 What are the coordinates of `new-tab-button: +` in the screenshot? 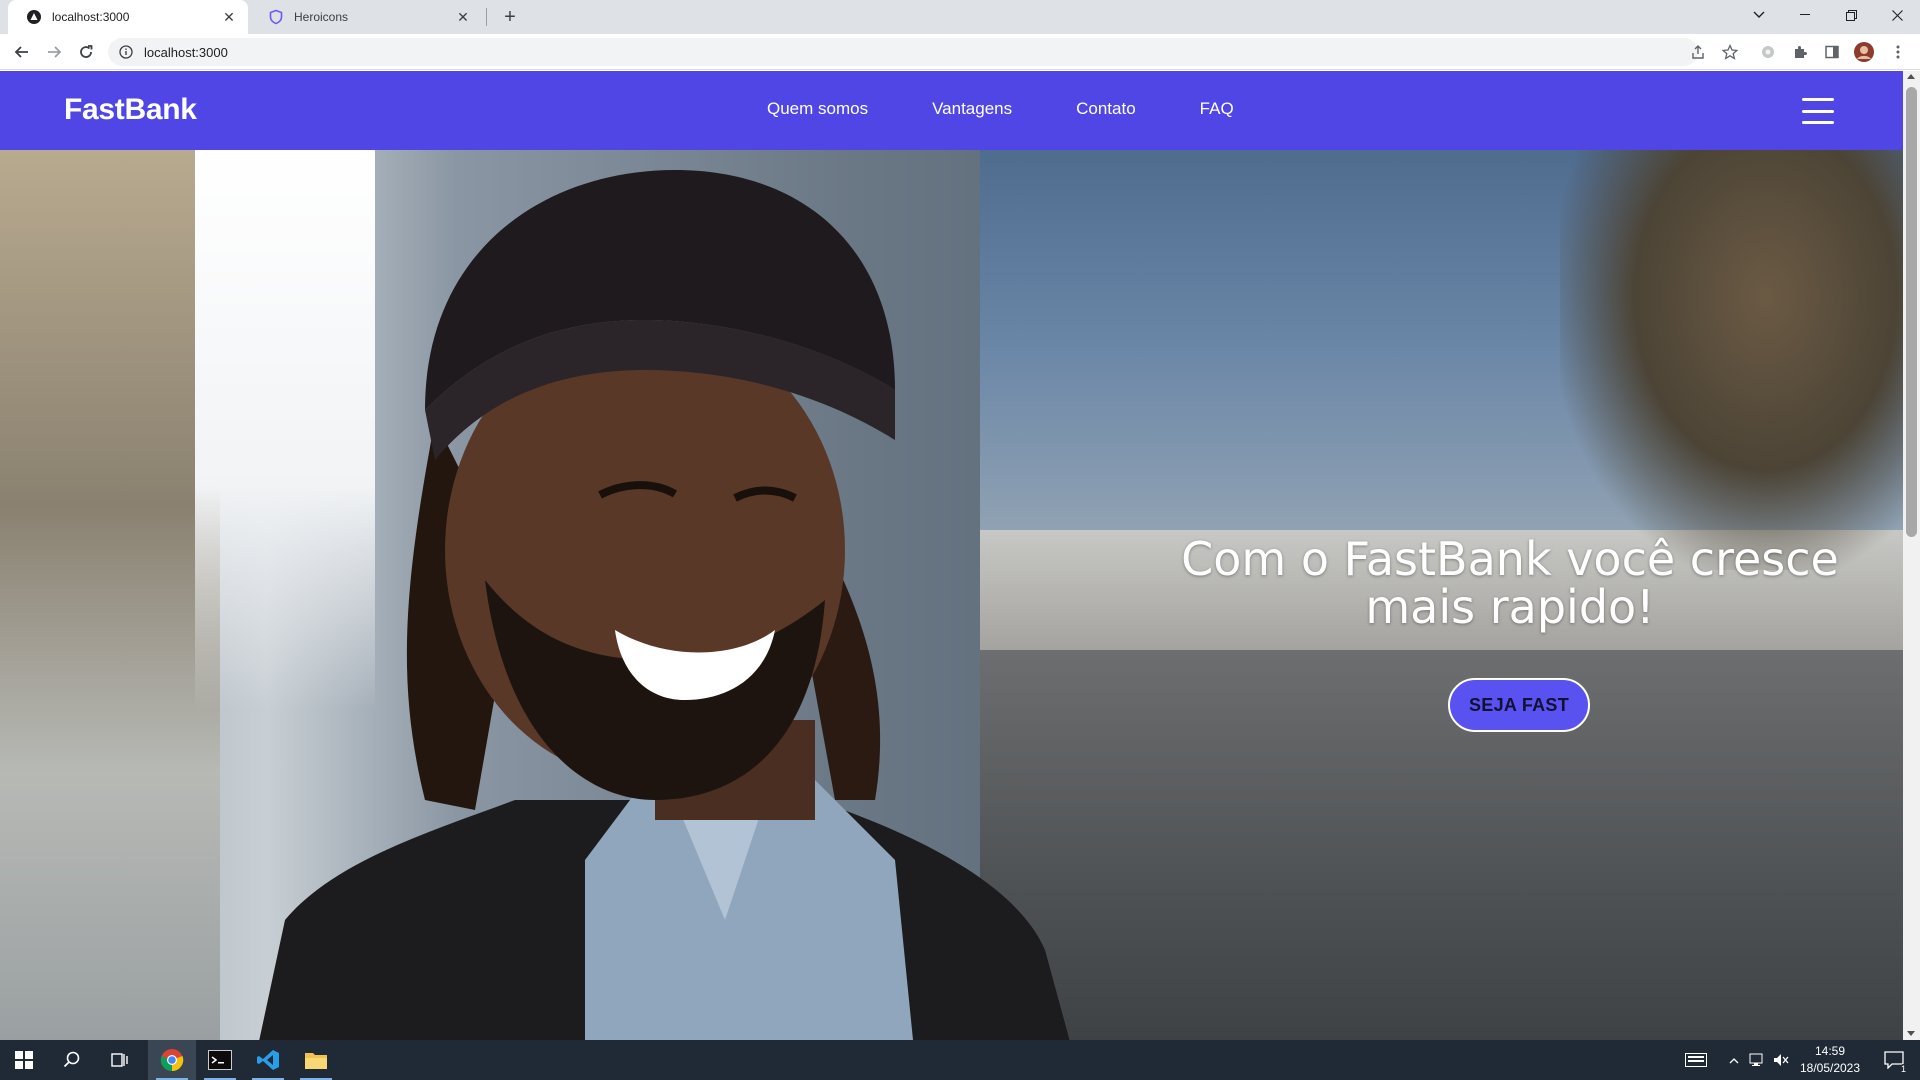 It's located at (510, 17).